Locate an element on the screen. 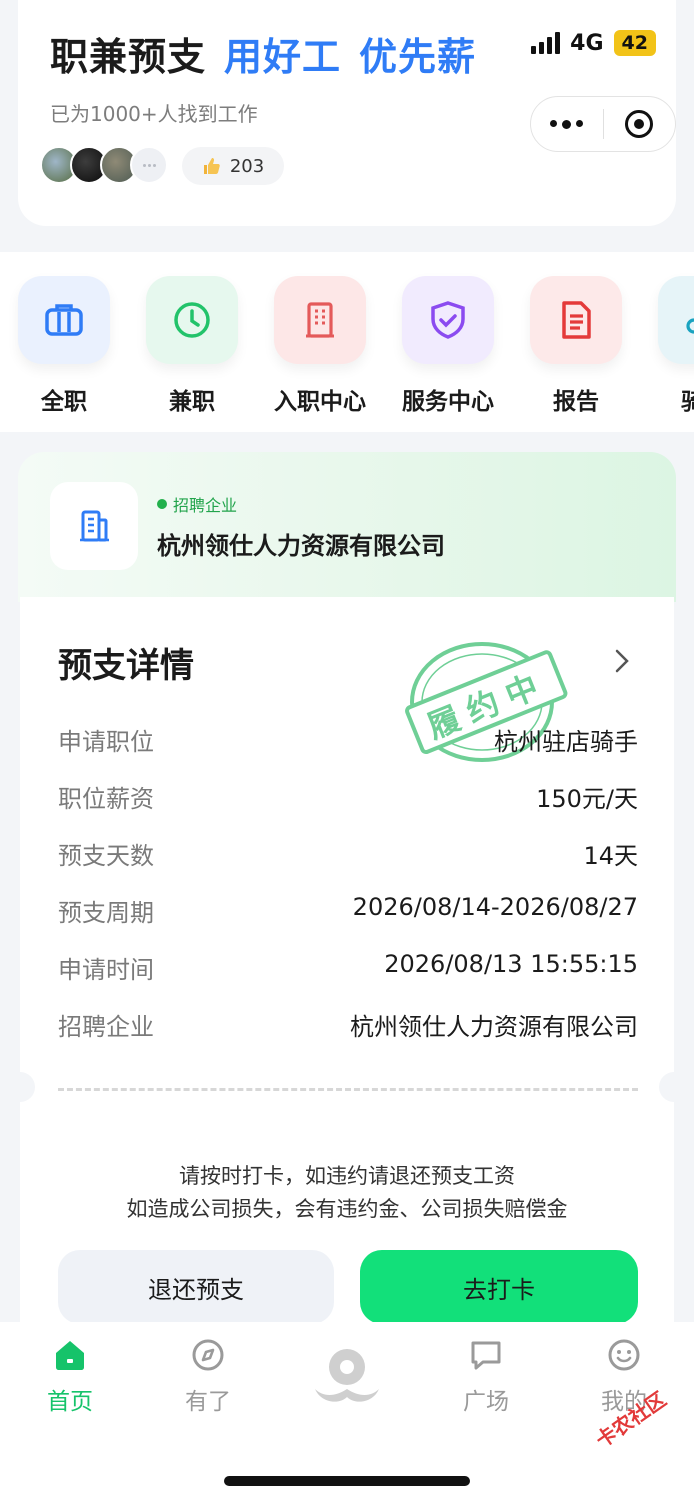 This screenshot has width=694, height=1500. smiley-icon is located at coordinates (624, 1355).